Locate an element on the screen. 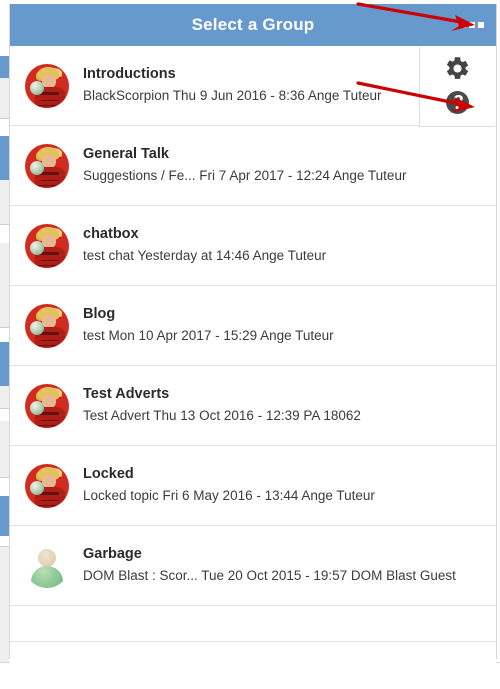 This screenshot has height=689, width=500. tool-box is located at coordinates (457, 87).